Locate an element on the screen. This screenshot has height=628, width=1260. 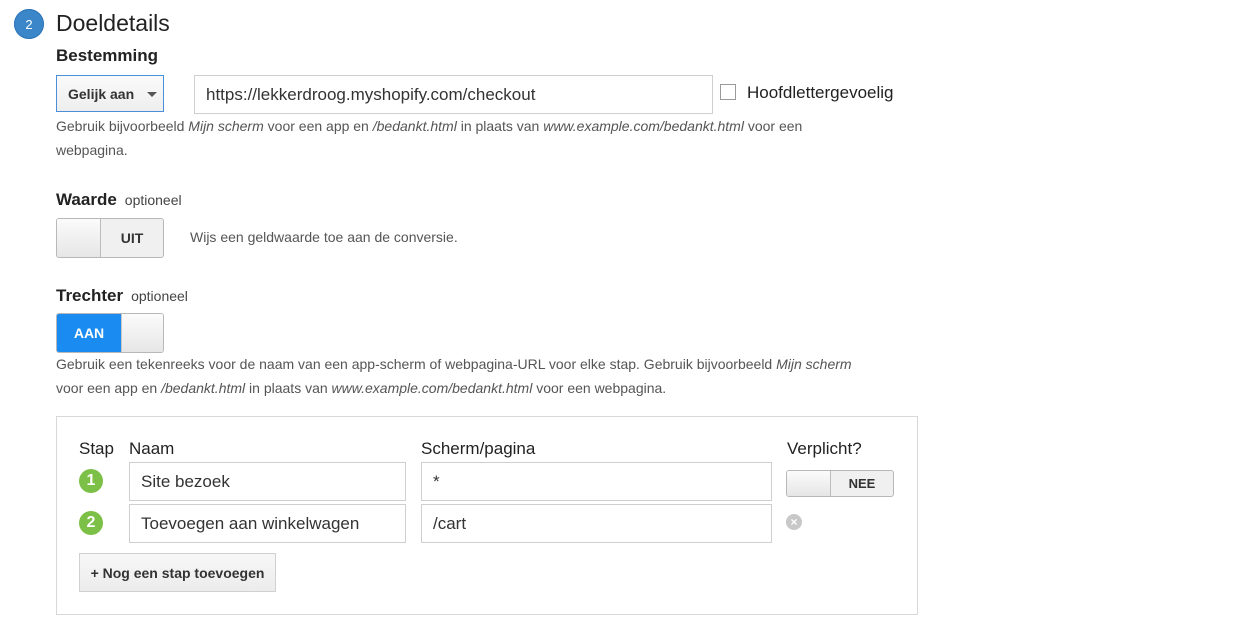
column-header-screen: Scherm/pagina is located at coordinates (478, 448).